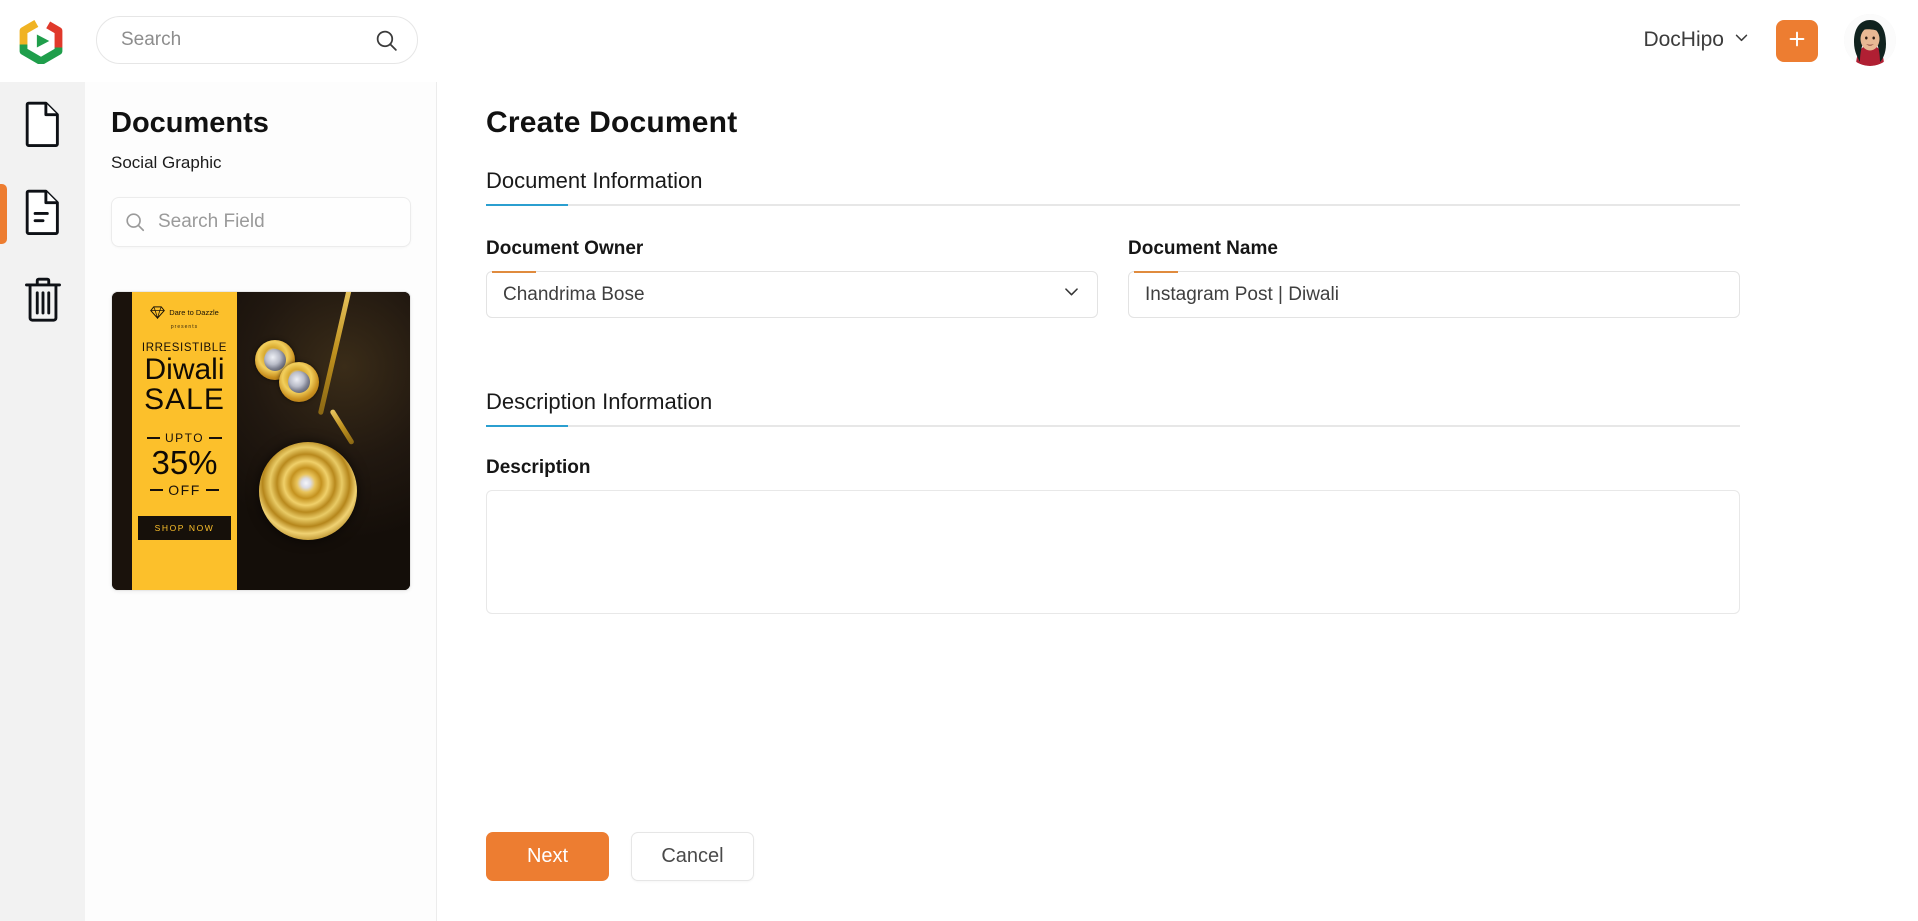 The height and width of the screenshot is (921, 1918). I want to click on thumbnail-headline-2: SALE, so click(184, 399).